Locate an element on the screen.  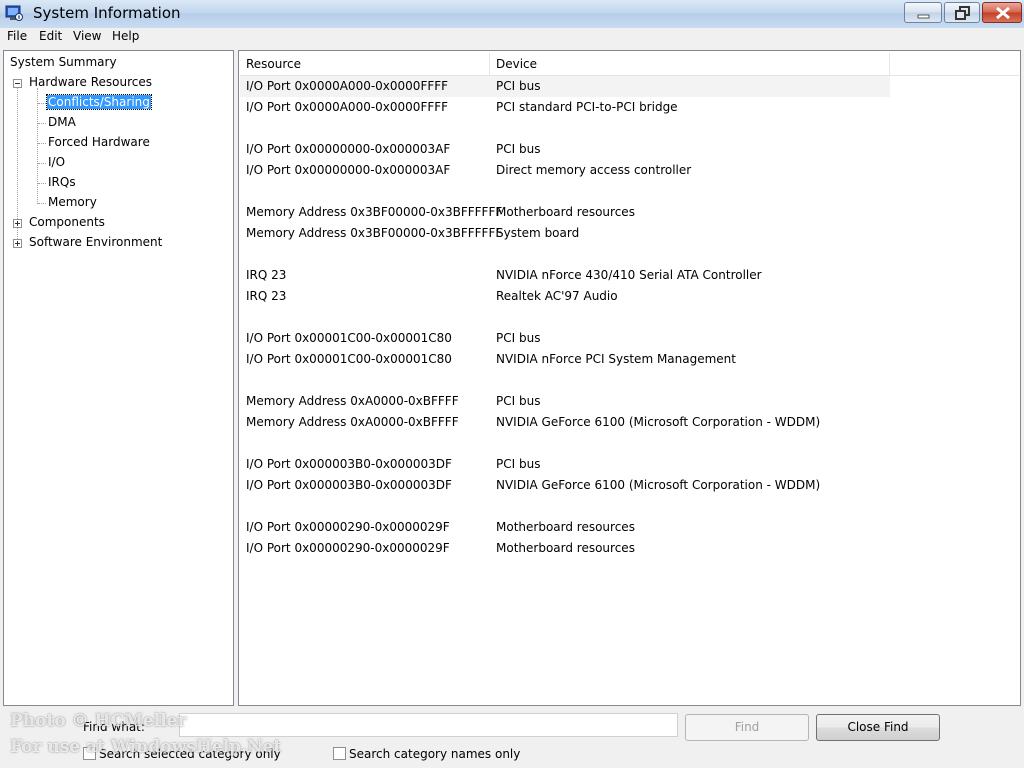
collapse-hardware-icon is located at coordinates (17, 83).